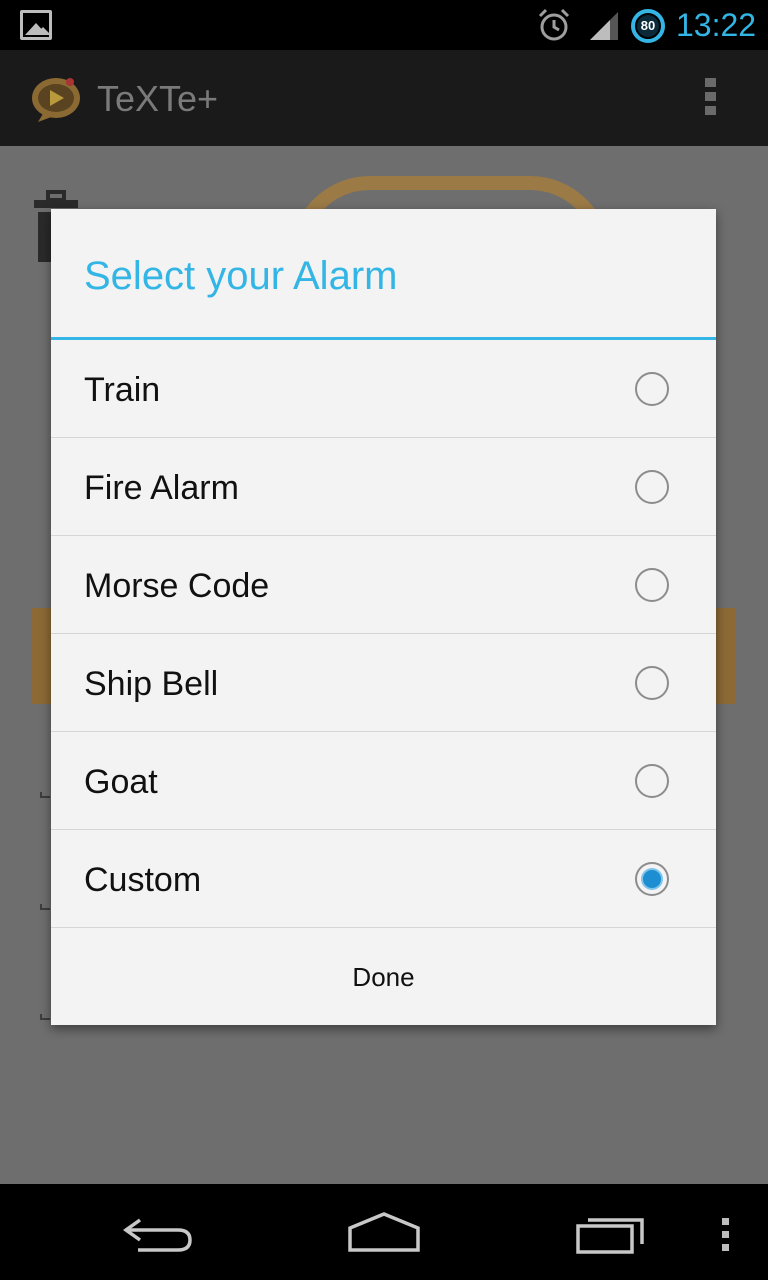  I want to click on action-bar: TeXTe+, so click(384, 98).